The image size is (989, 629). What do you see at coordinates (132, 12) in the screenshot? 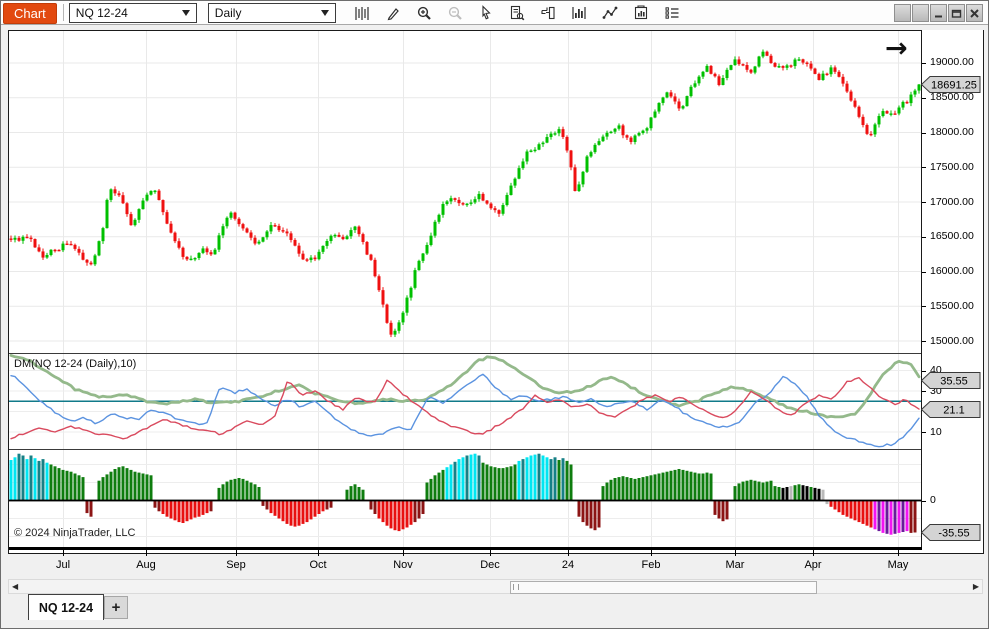
I see `instrument-selector: NQ 12-24` at bounding box center [132, 12].